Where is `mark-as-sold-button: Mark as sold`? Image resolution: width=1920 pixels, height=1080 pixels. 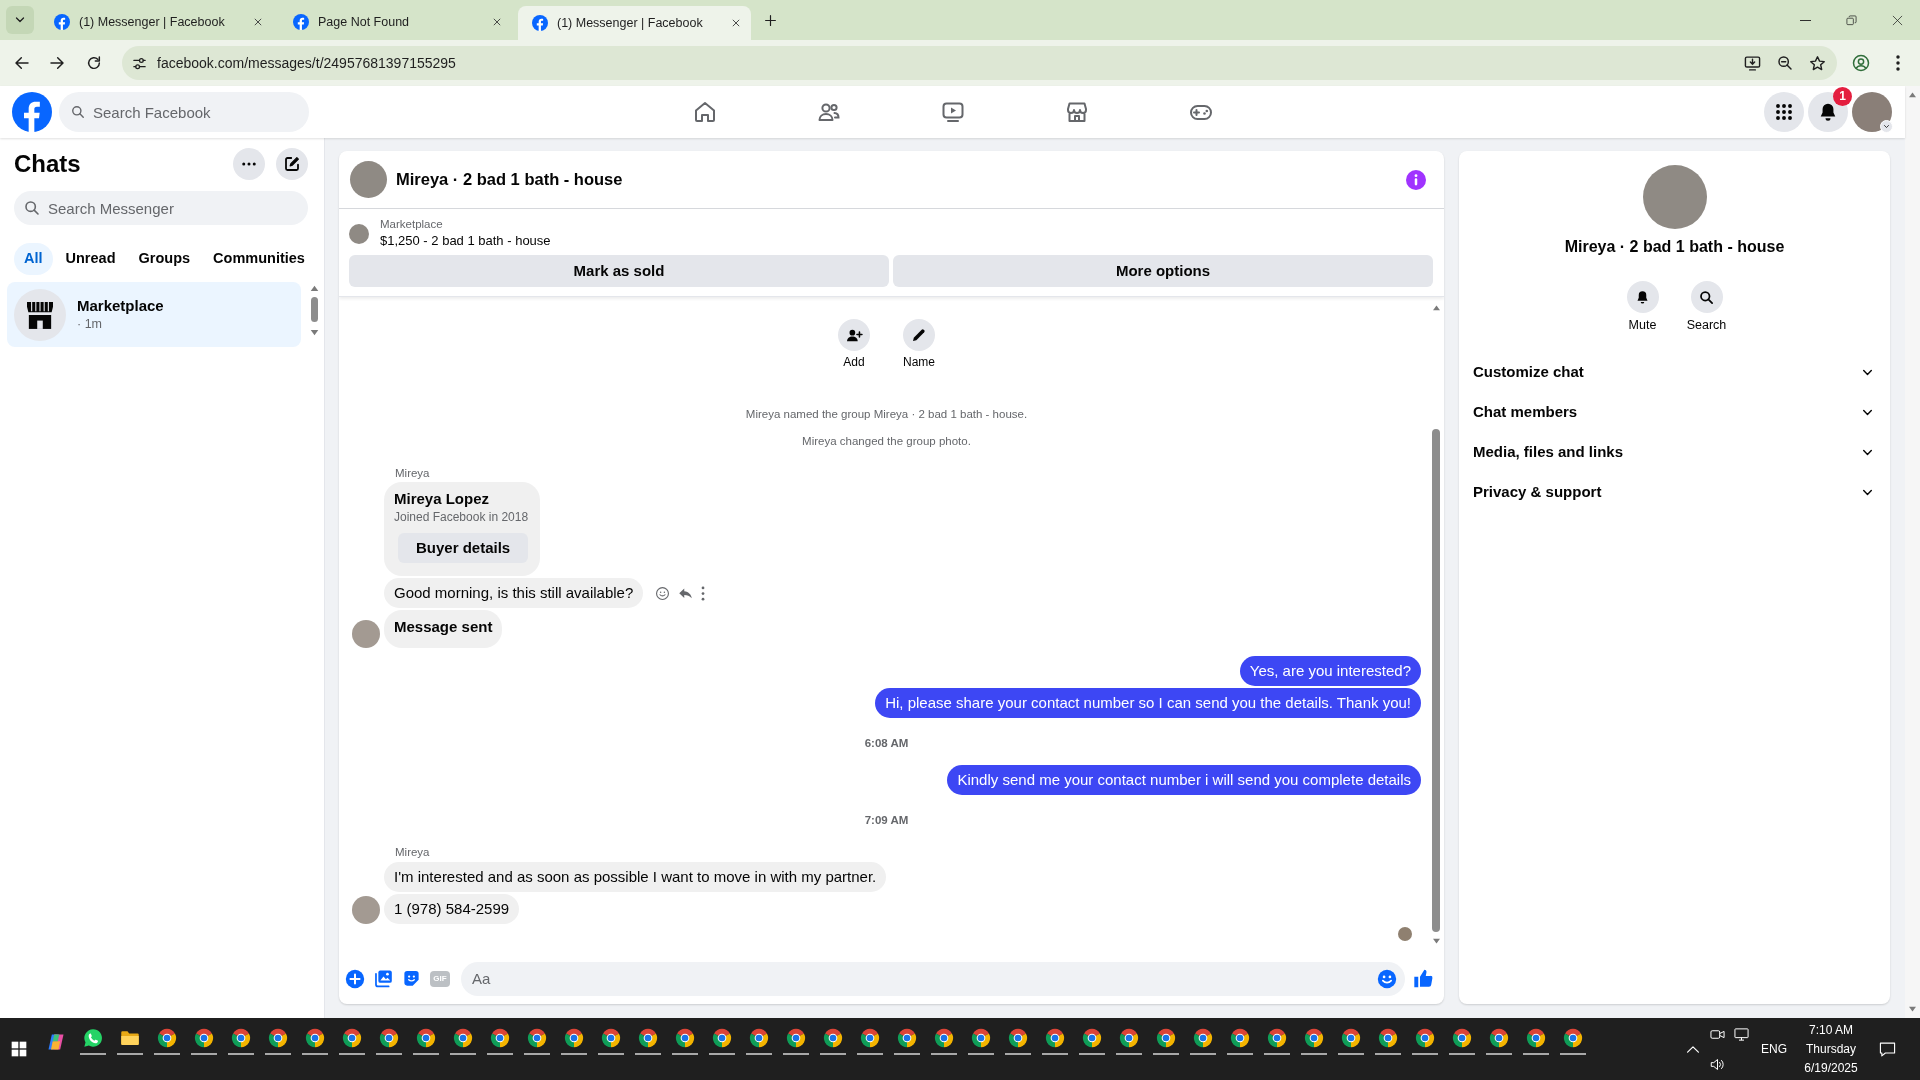 mark-as-sold-button: Mark as sold is located at coordinates (619, 271).